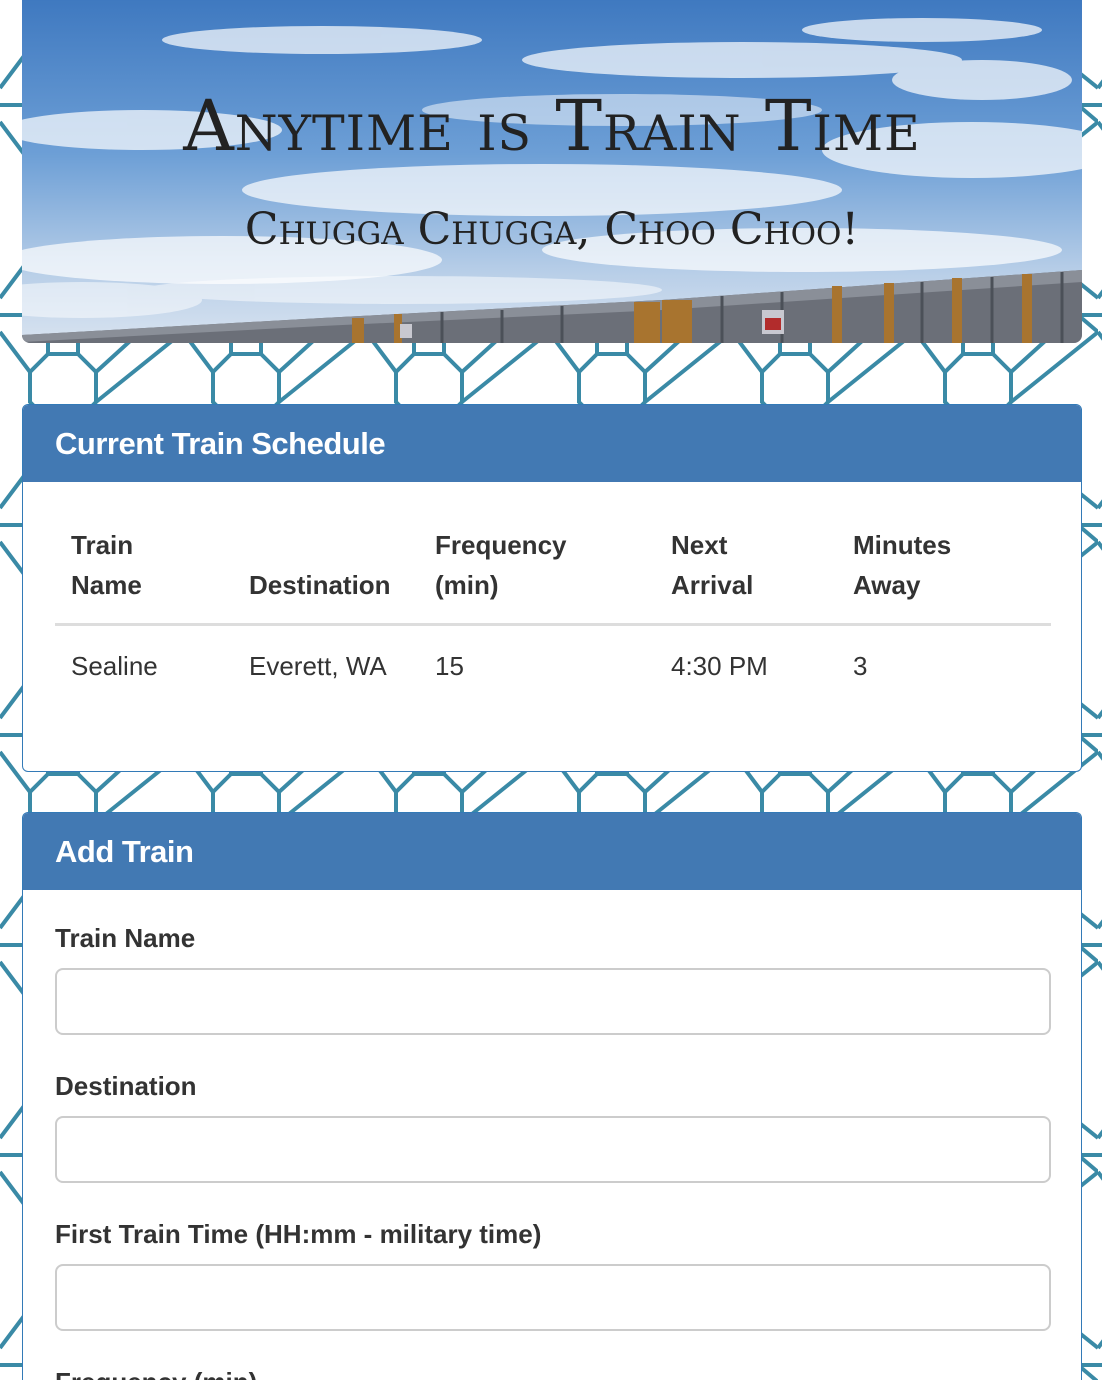 This screenshot has height=1380, width=1102. What do you see at coordinates (552, 126) in the screenshot?
I see `page-title: Anytime is Train Time` at bounding box center [552, 126].